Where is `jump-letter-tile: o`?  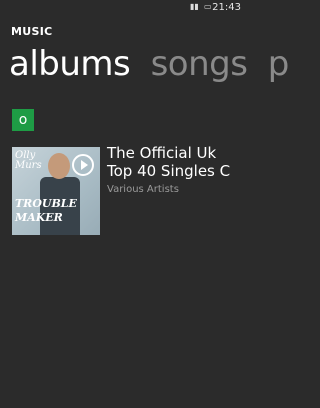 jump-letter-tile: o is located at coordinates (23, 120).